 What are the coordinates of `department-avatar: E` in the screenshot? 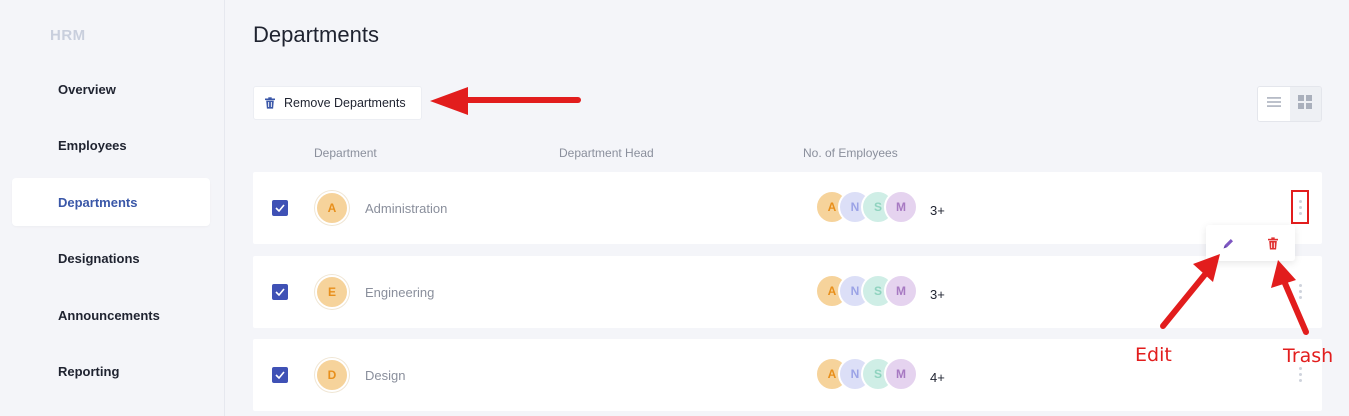 It's located at (332, 292).